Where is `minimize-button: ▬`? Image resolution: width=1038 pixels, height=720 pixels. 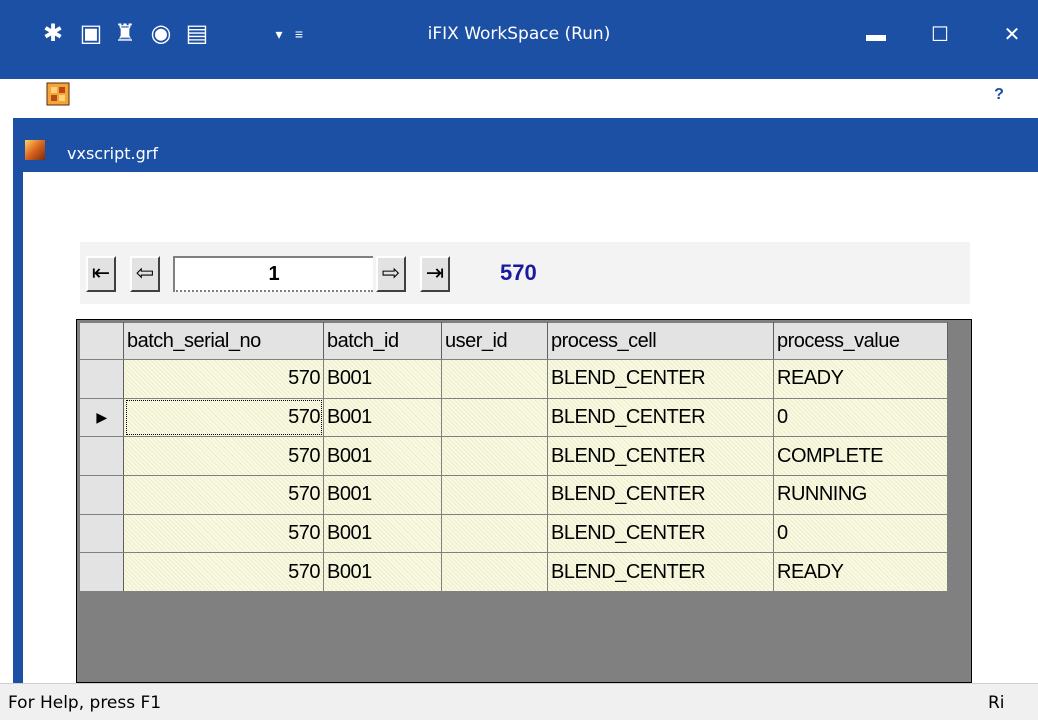
minimize-button: ▬ is located at coordinates (876, 35).